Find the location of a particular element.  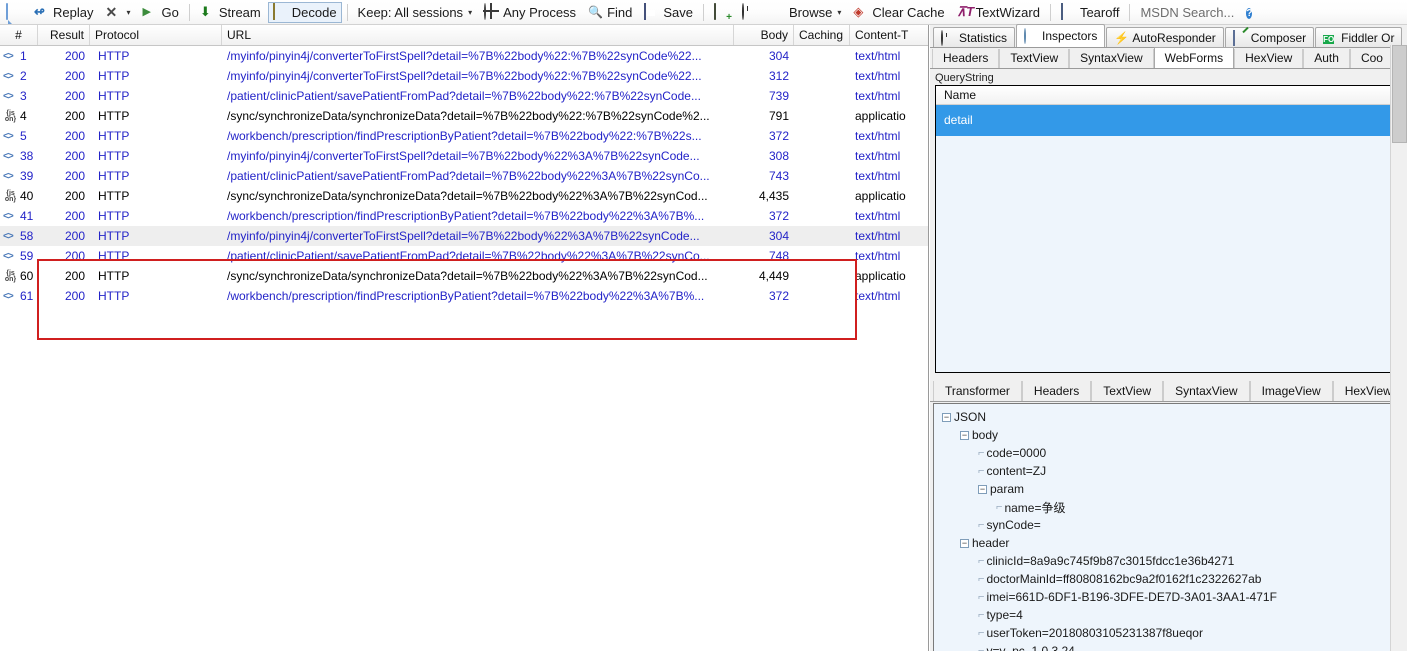

tab-label: Fiddler Or is located at coordinates (1368, 37).